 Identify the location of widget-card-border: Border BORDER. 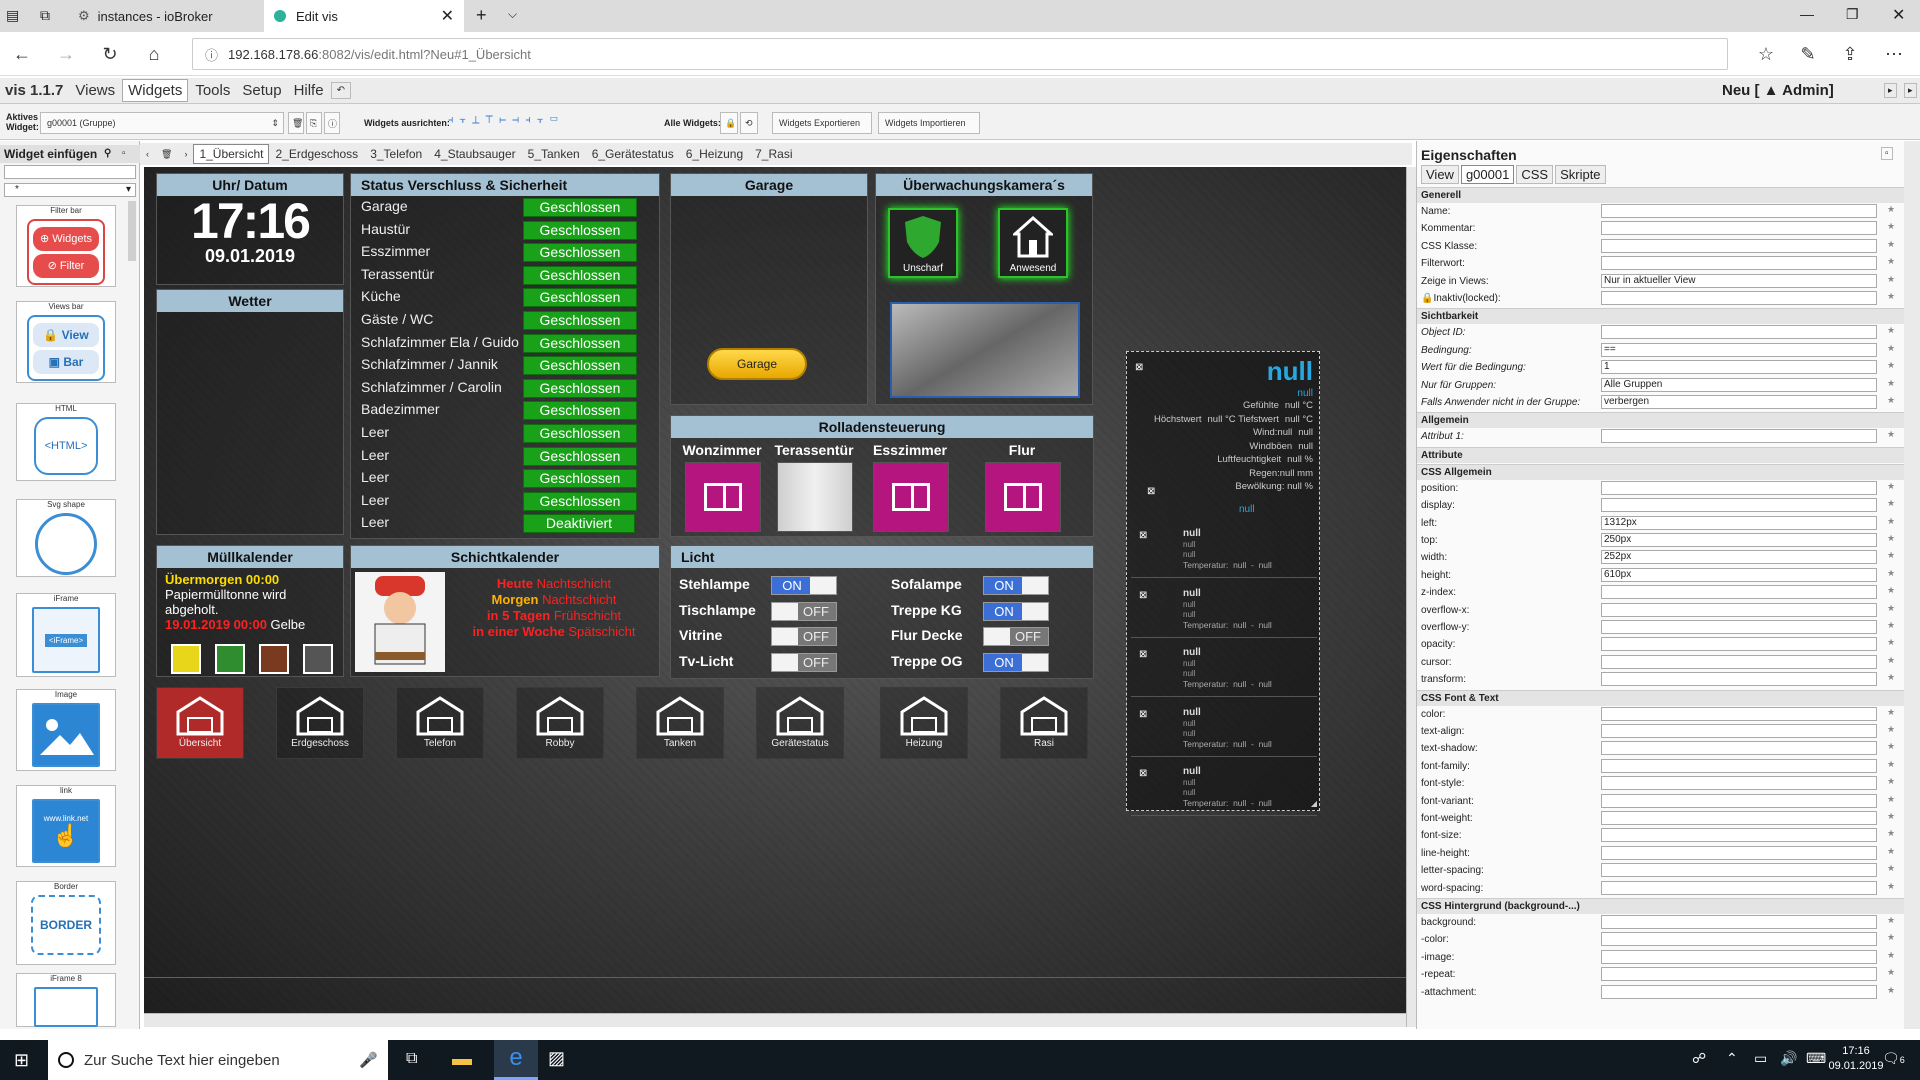
(66, 923).